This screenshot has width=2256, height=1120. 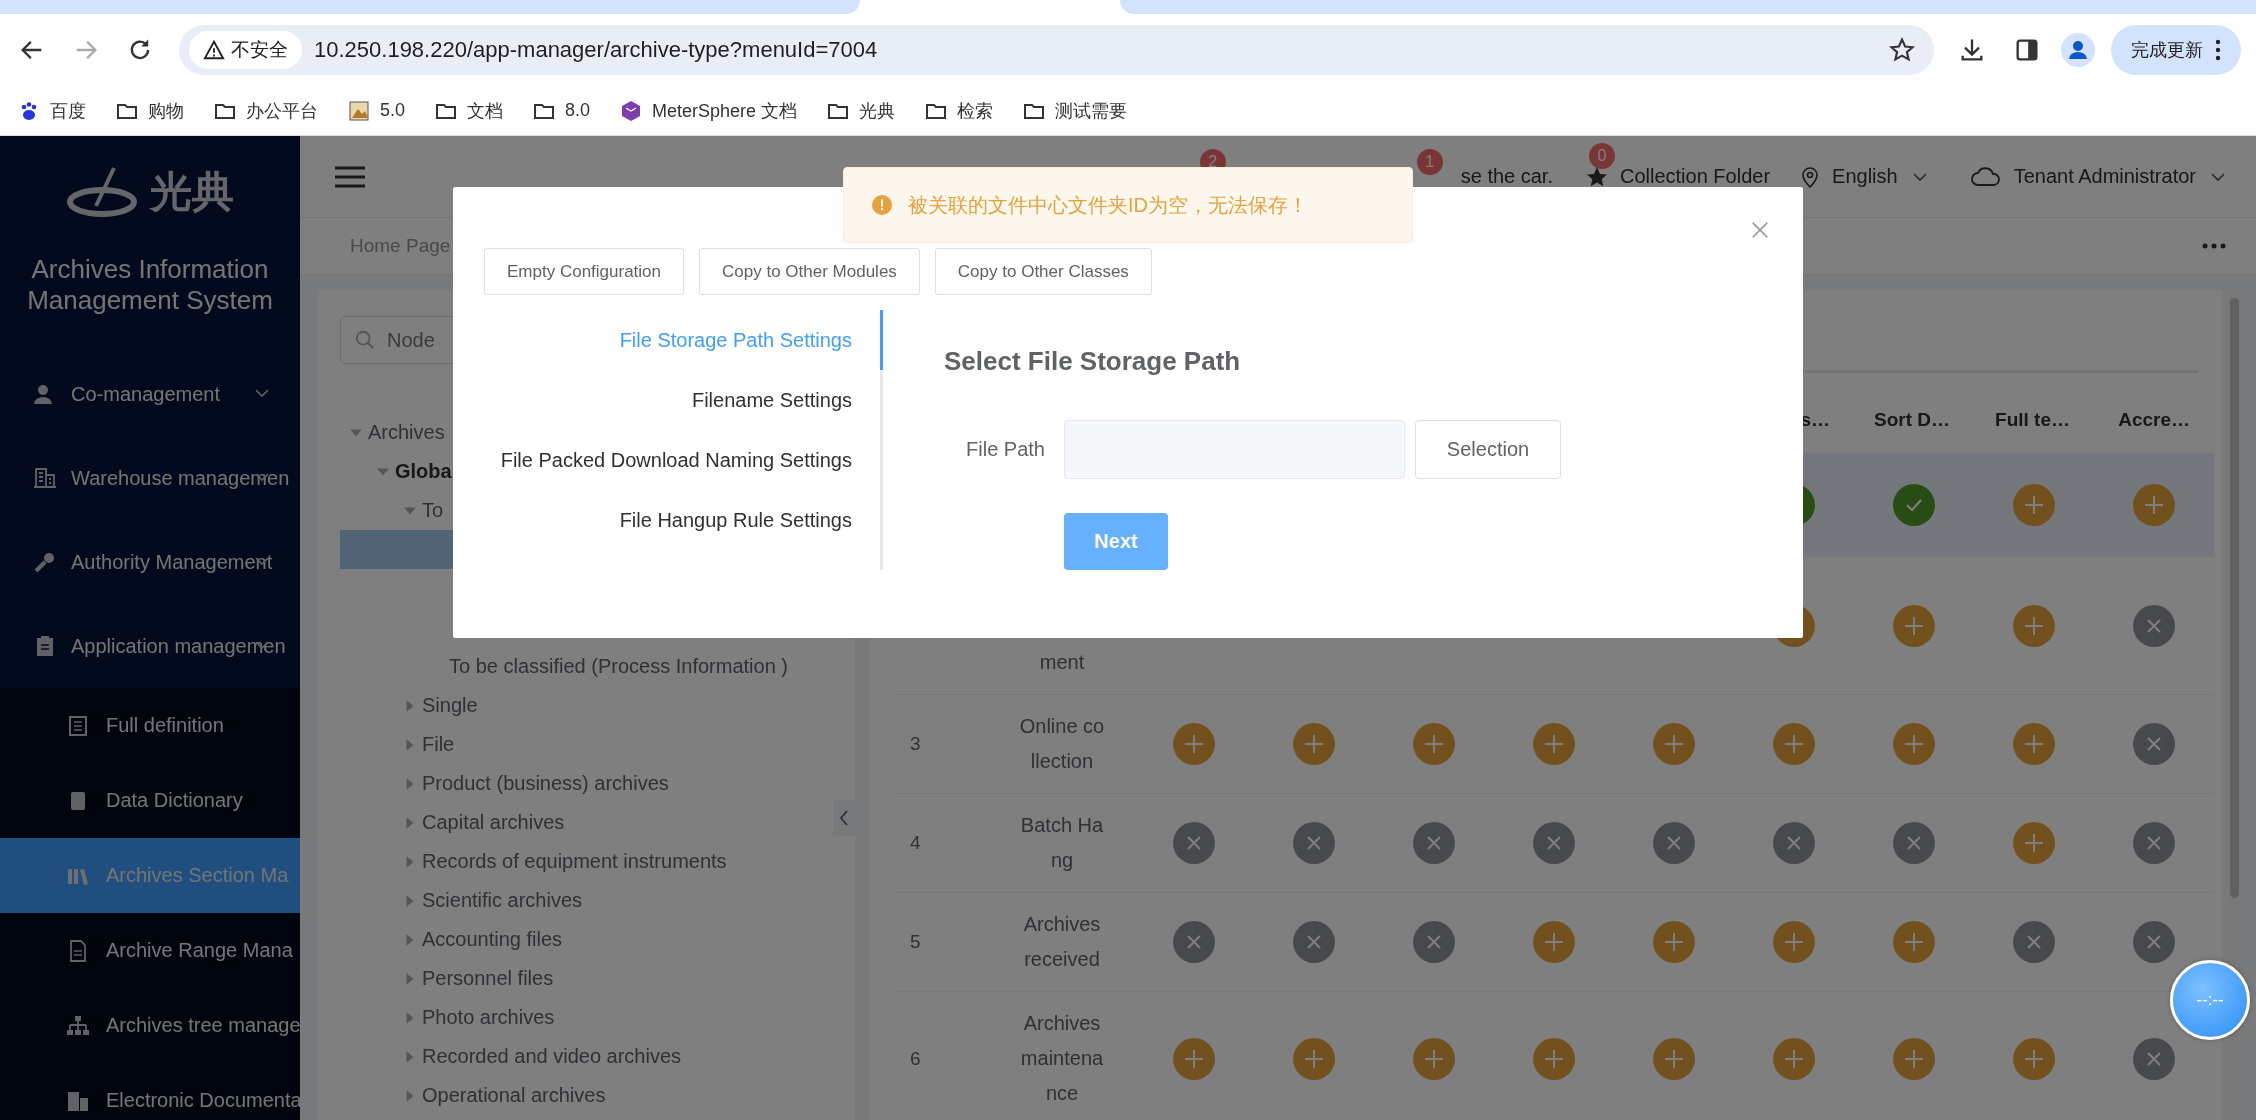 I want to click on tree-label: Operational archives, so click(x=514, y=1095).